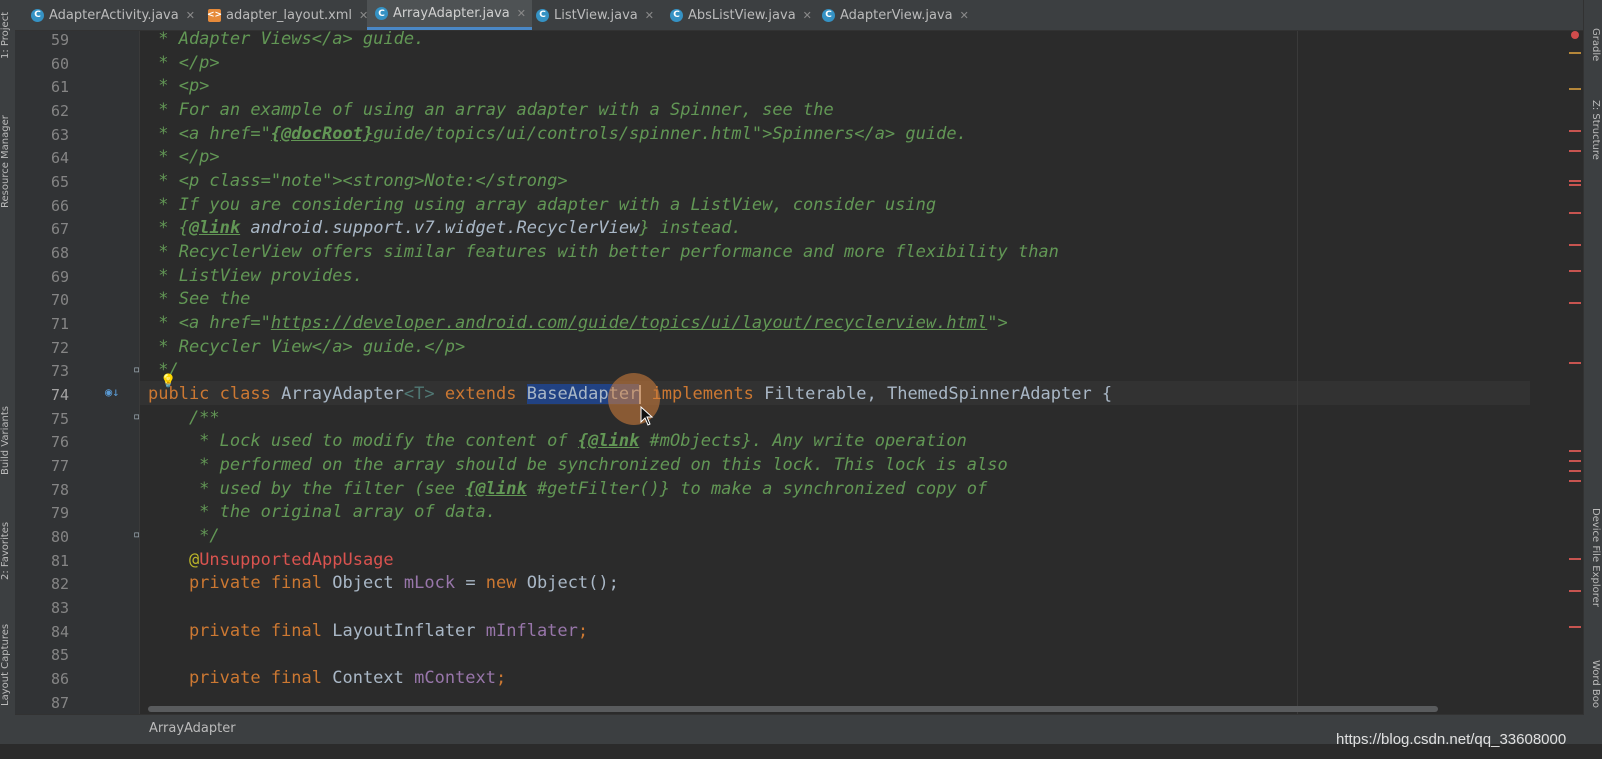 This screenshot has height=759, width=1602. I want to click on tool-favorites: 2: Favorites, so click(7, 551).